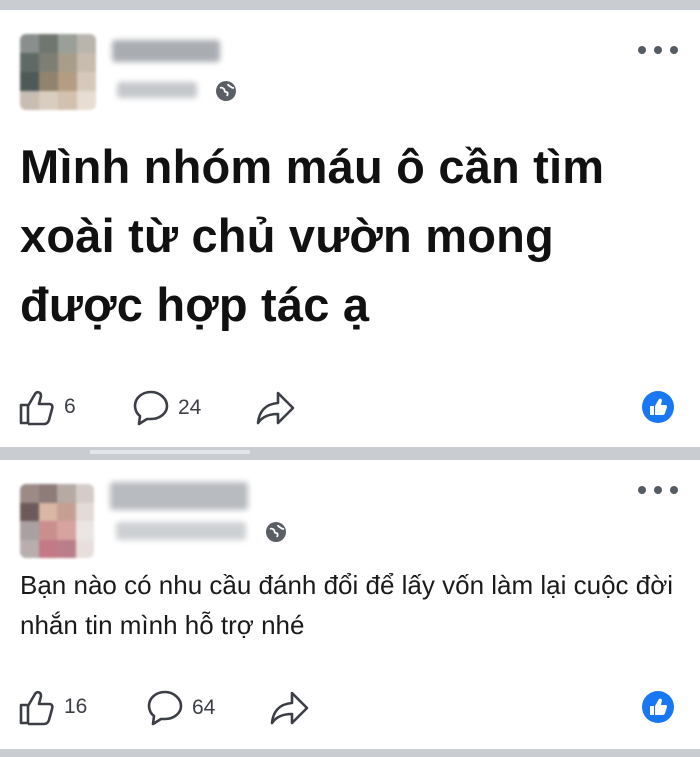 This screenshot has width=700, height=757. I want to click on like-button: 16, so click(52, 707).